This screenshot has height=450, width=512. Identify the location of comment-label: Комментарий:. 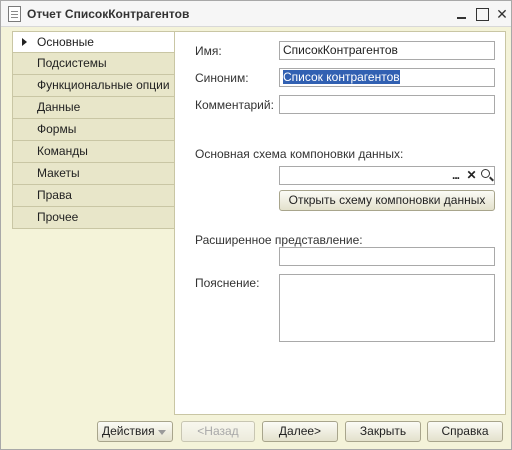
(234, 105).